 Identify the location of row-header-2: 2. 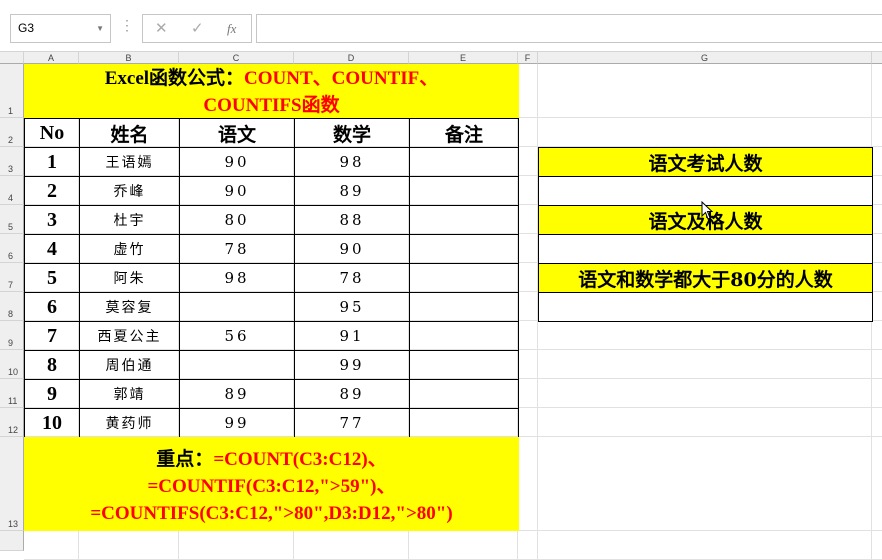
(12, 132).